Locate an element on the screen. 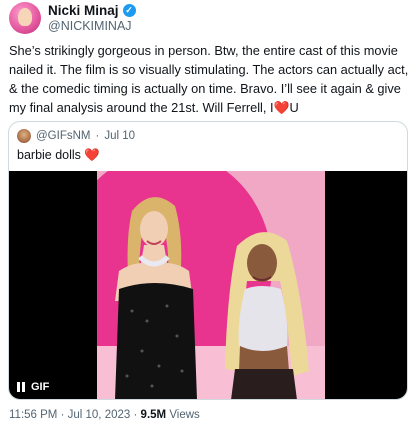  quote-text: barbie dolls ❤️ is located at coordinates (58, 155).